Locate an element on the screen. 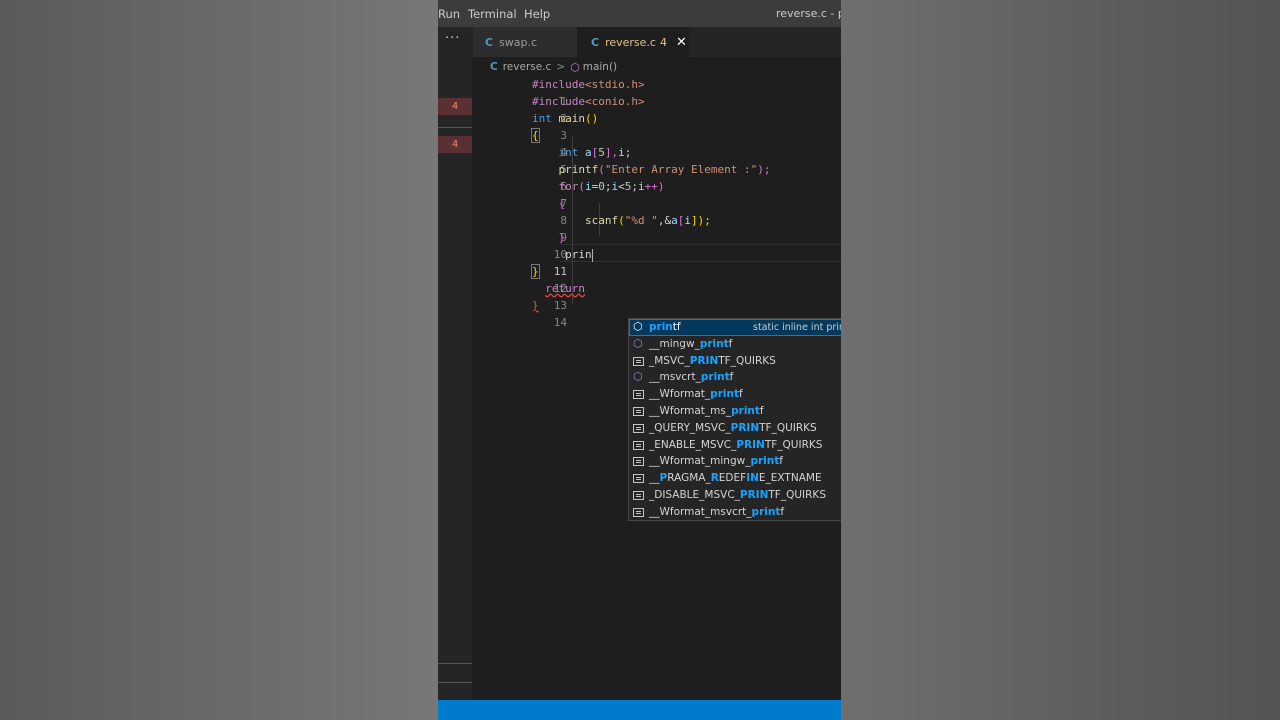 The height and width of the screenshot is (720, 1280). suggestion-item: __PRAGMA_REDEFINE_EXTNAME is located at coordinates (735, 478).